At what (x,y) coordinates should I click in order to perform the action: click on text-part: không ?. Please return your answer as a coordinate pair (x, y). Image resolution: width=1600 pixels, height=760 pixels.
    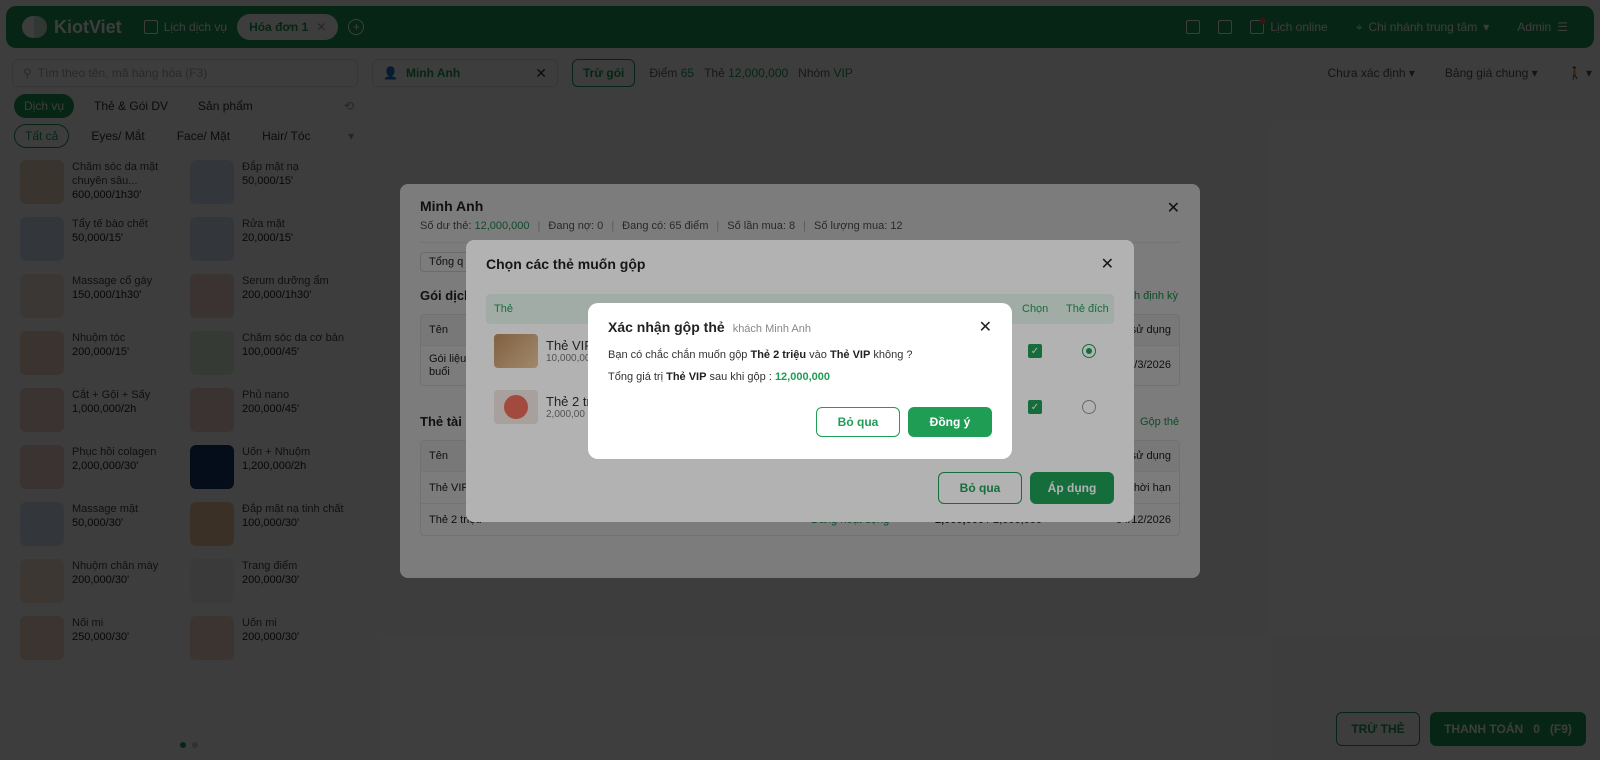
    Looking at the image, I should click on (891, 355).